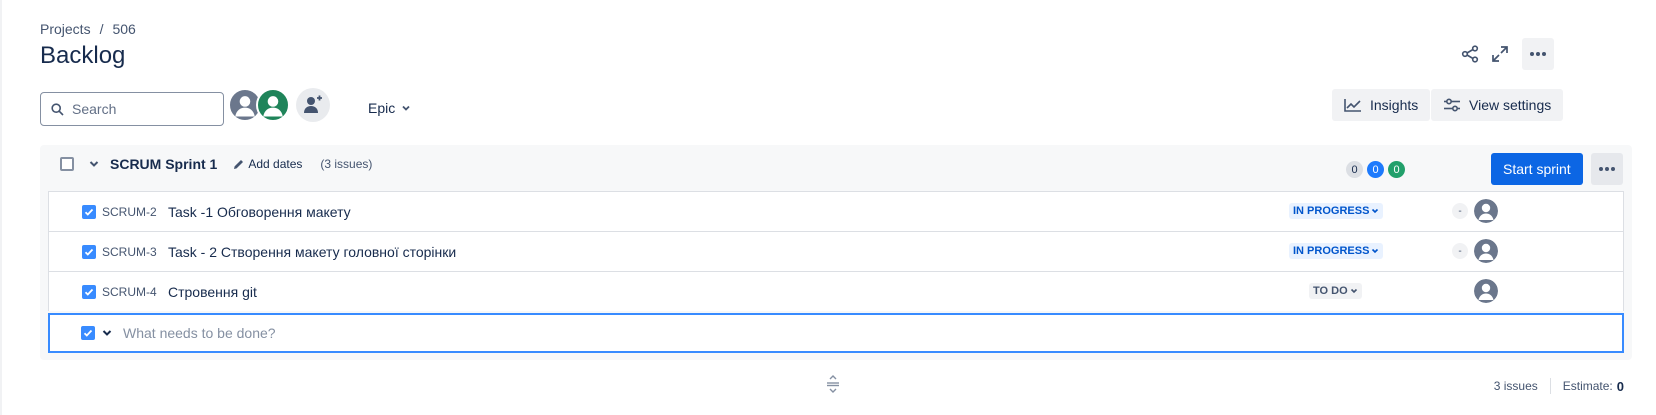  What do you see at coordinates (421, 333) in the screenshot?
I see `create-issue-input` at bounding box center [421, 333].